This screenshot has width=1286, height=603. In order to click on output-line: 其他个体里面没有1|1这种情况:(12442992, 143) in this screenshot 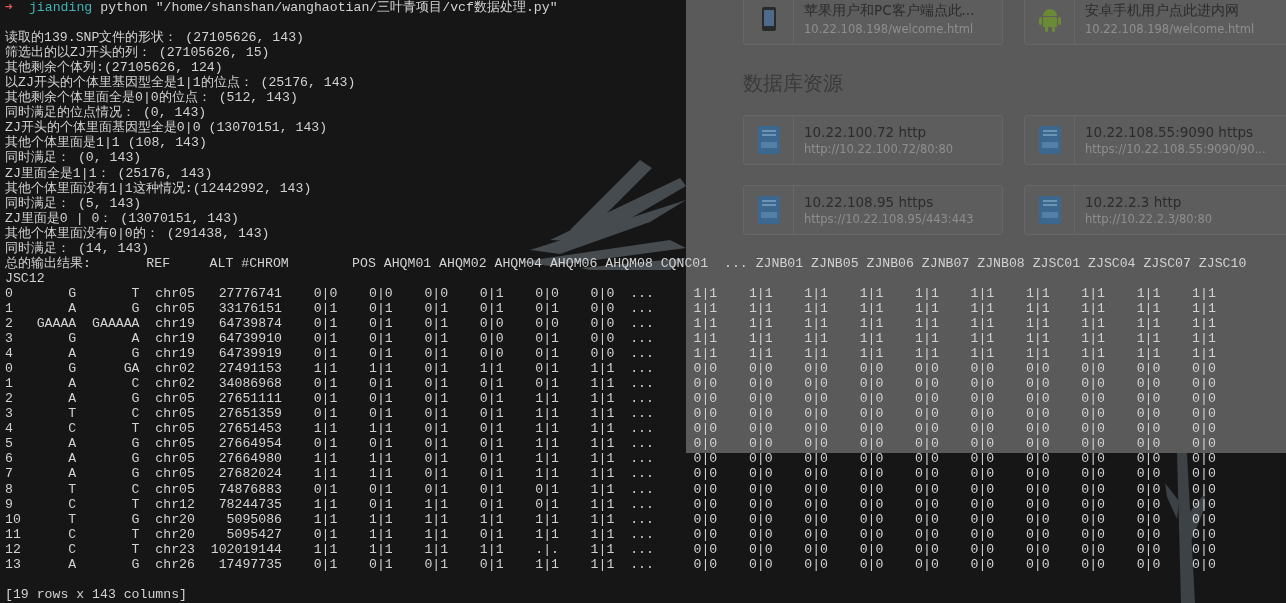, I will do `click(158, 188)`.